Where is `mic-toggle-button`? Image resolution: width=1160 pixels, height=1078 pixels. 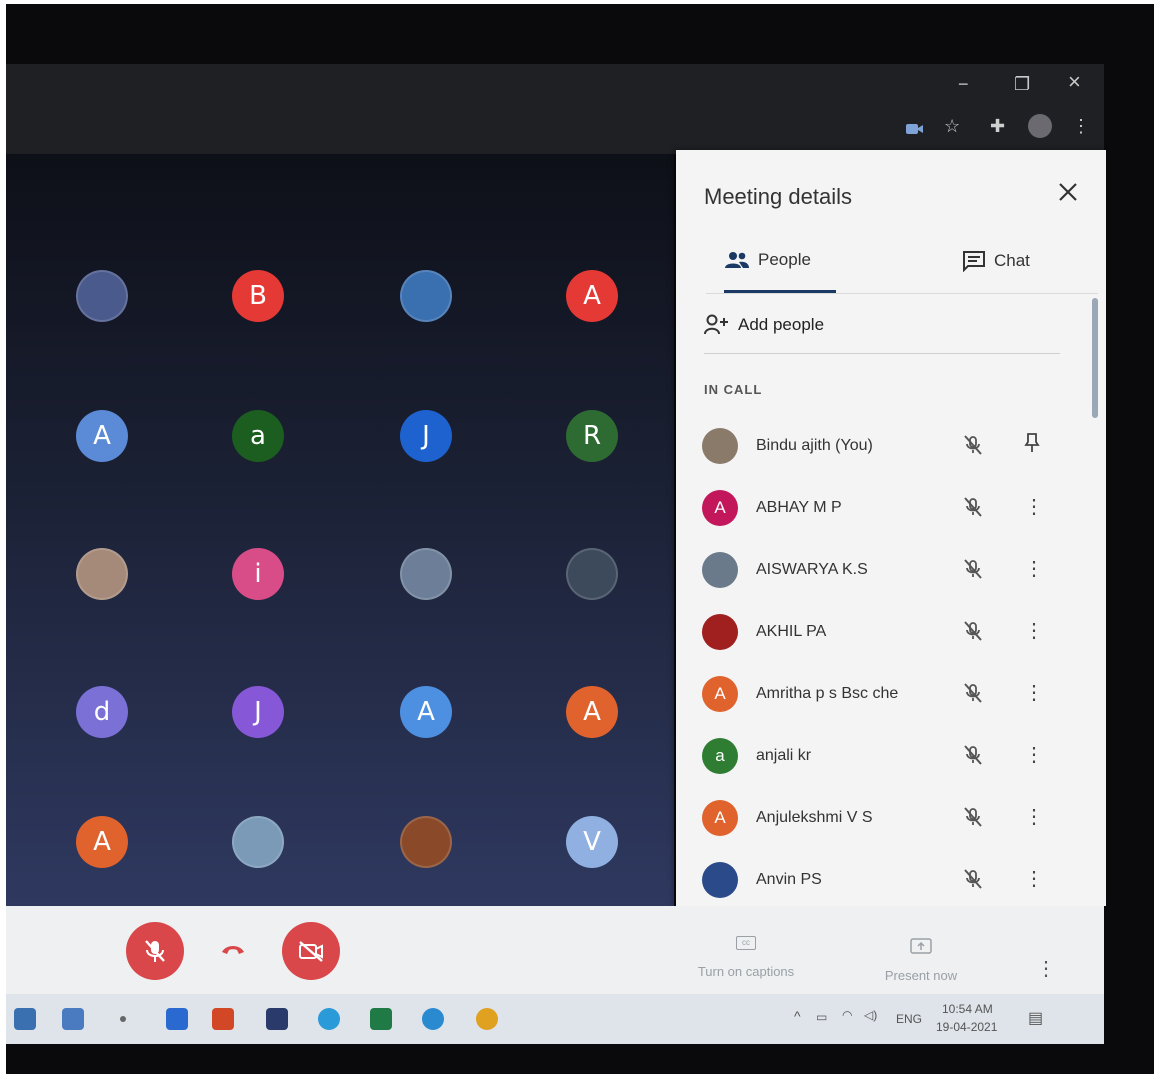
mic-toggle-button is located at coordinates (155, 951).